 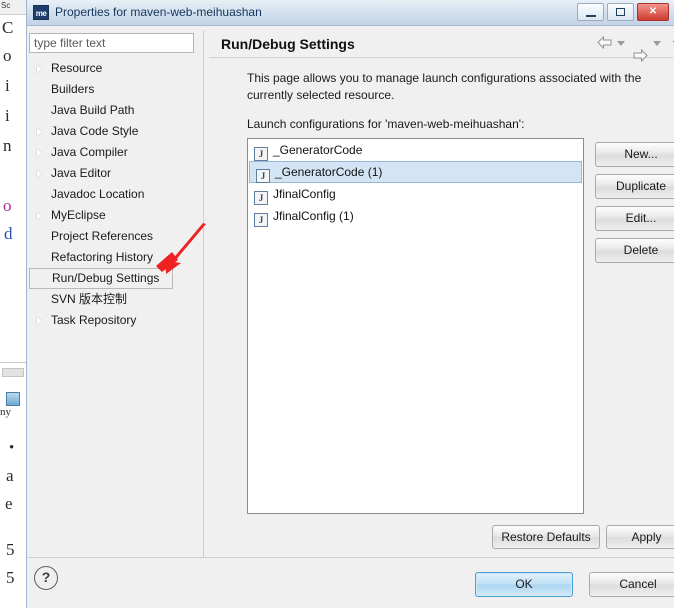 What do you see at coordinates (10, 475) in the screenshot?
I see `background-glyph: a` at bounding box center [10, 475].